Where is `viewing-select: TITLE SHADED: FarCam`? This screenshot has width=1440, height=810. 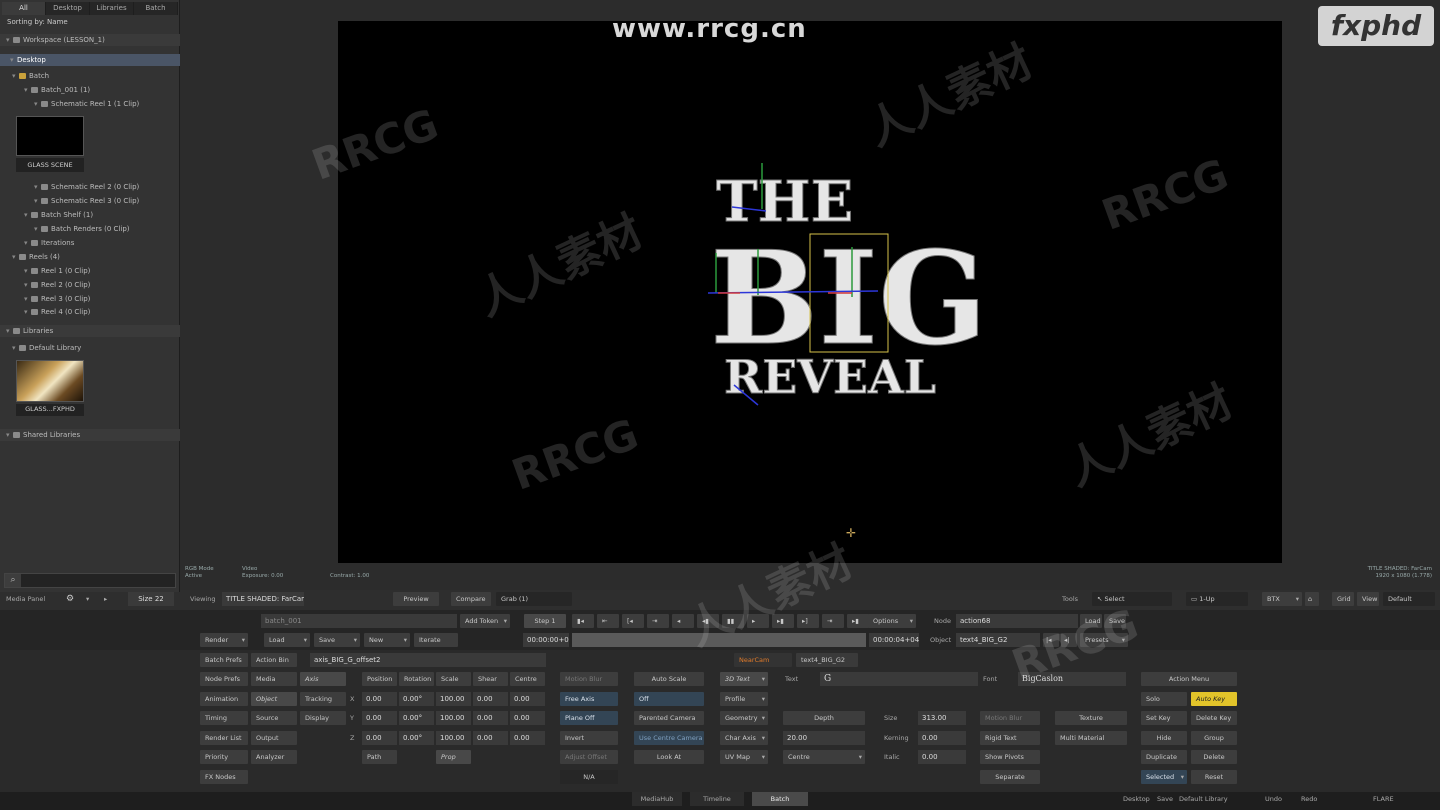
viewing-select: TITLE SHADED: FarCam is located at coordinates (263, 599).